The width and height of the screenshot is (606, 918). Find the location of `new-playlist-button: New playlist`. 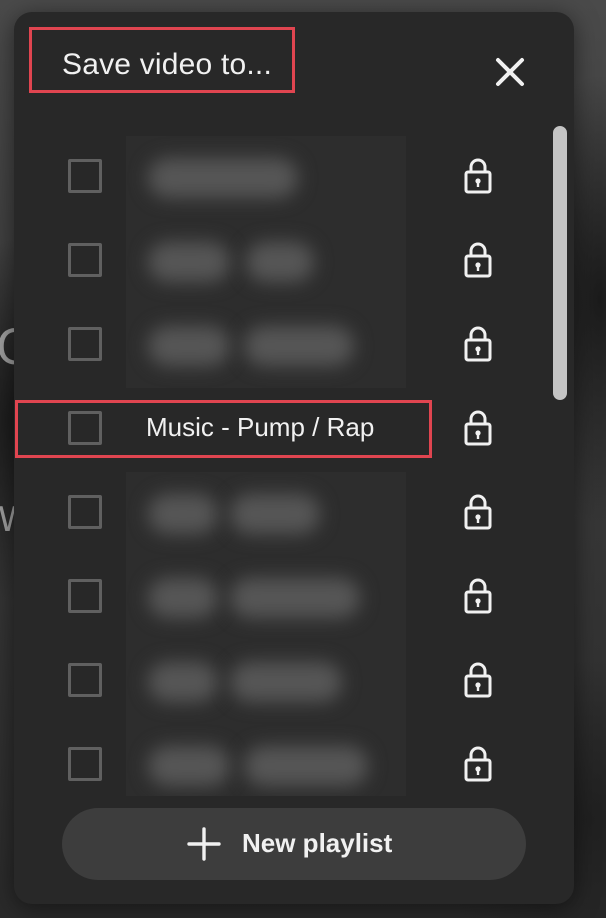

new-playlist-button: New playlist is located at coordinates (294, 844).